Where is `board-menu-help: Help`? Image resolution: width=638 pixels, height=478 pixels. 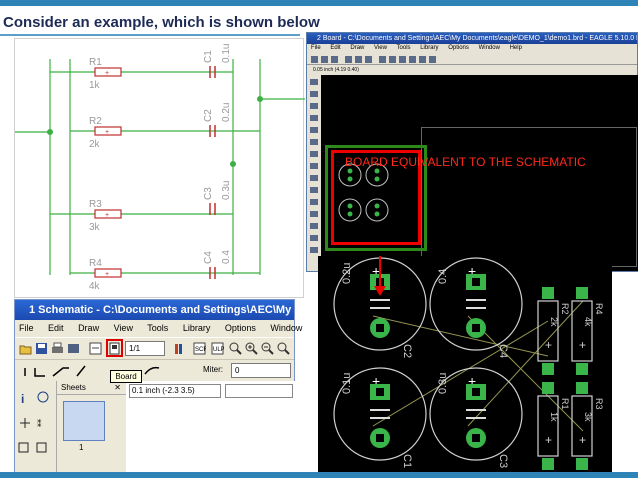
board-menu-help: Help is located at coordinates (516, 48).